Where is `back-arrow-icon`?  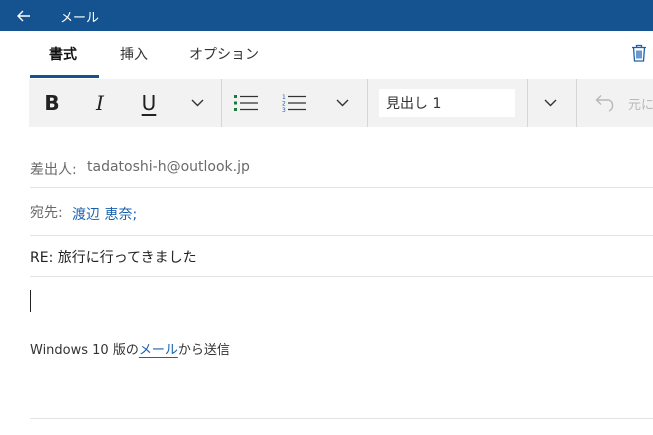
back-arrow-icon is located at coordinates (23, 15).